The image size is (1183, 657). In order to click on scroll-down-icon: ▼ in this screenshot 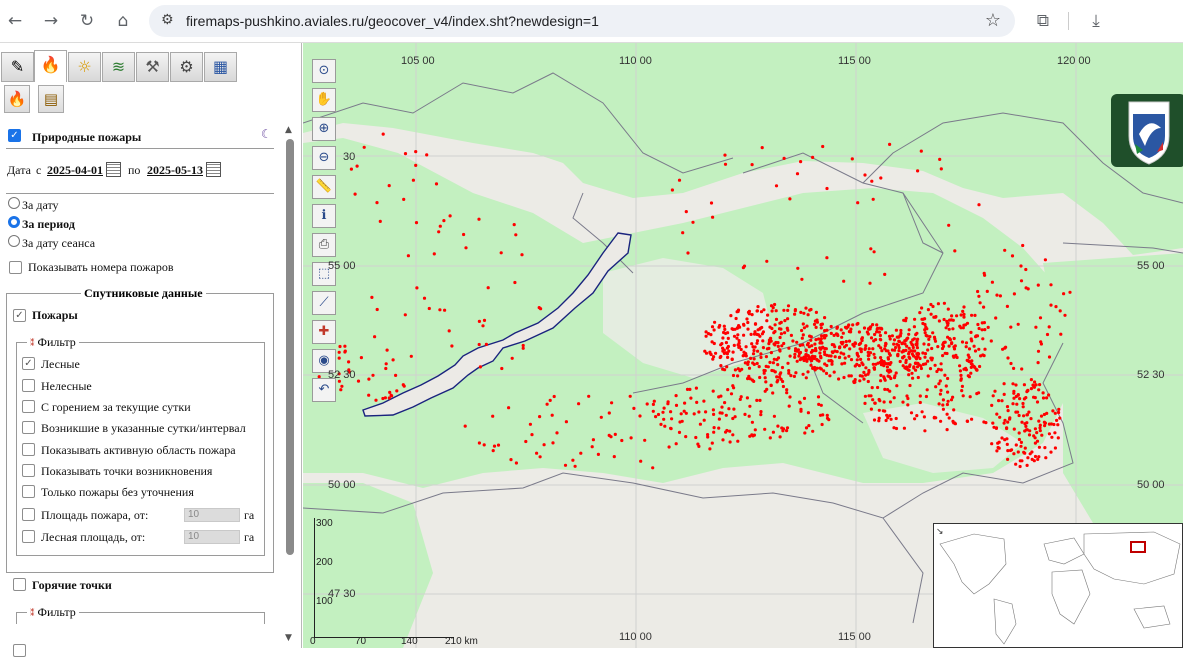, I will do `click(288, 638)`.